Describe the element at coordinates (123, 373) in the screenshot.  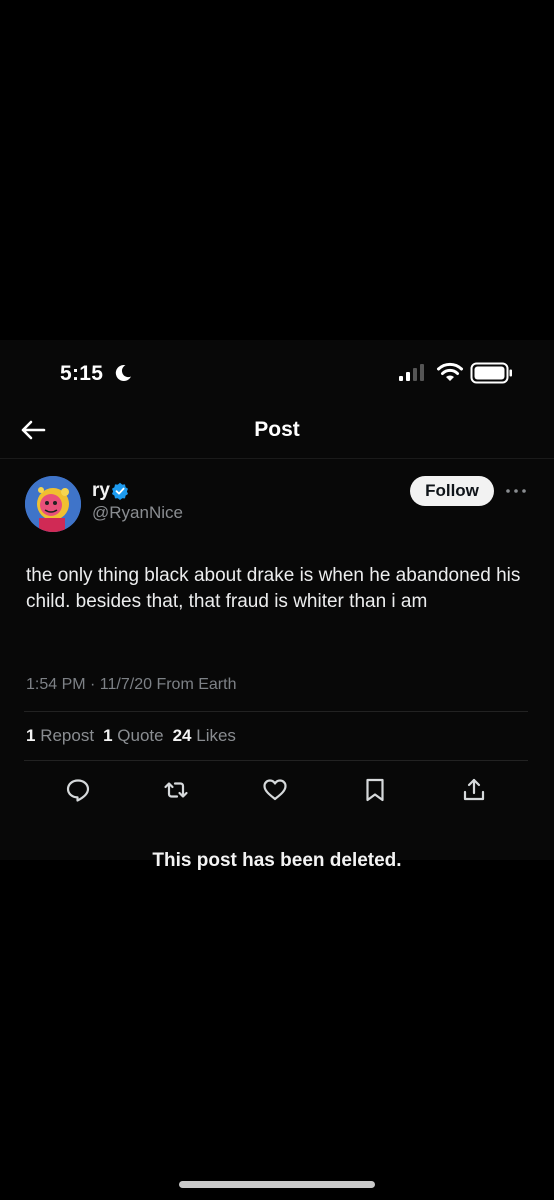
I see `moon-icon` at that location.